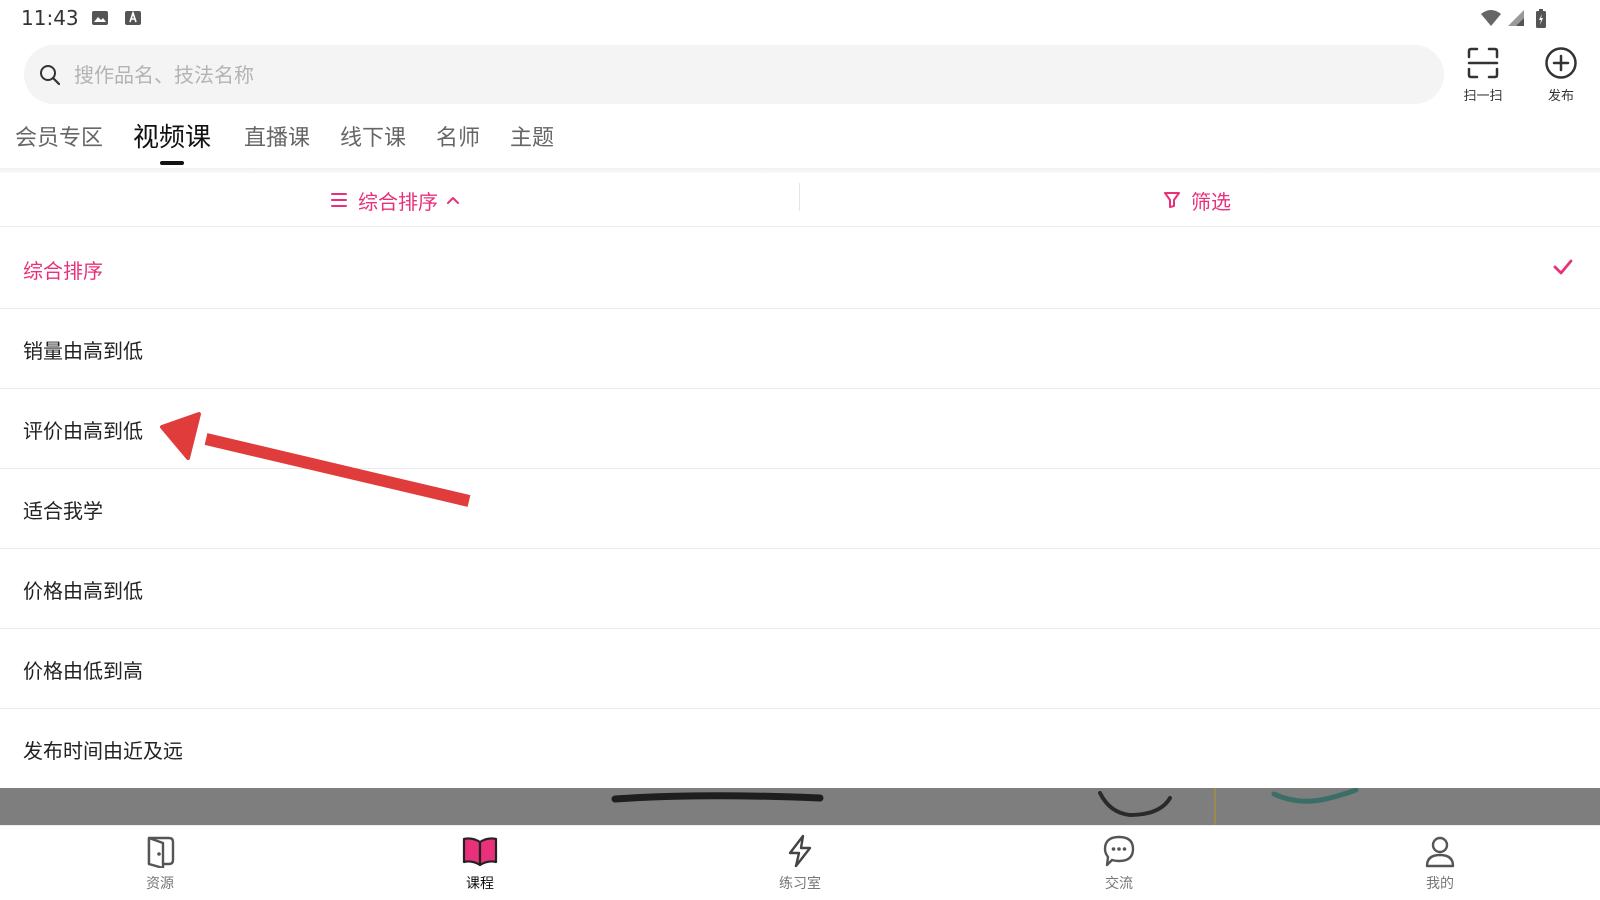 This screenshot has height=900, width=1600. Describe the element at coordinates (532, 136) in the screenshot. I see `tab-theme: 主题` at that location.